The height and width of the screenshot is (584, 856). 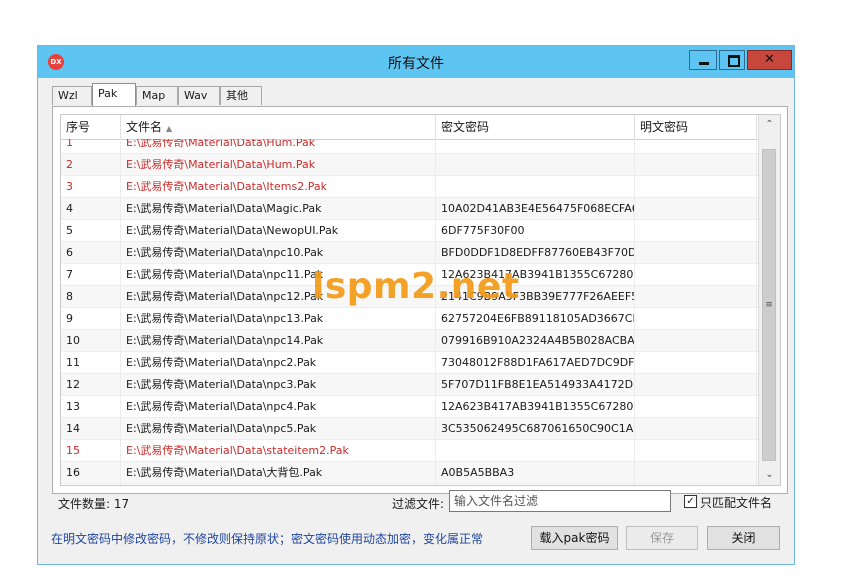 I want to click on load-pak-password-button: 载入pak密码, so click(x=574, y=538).